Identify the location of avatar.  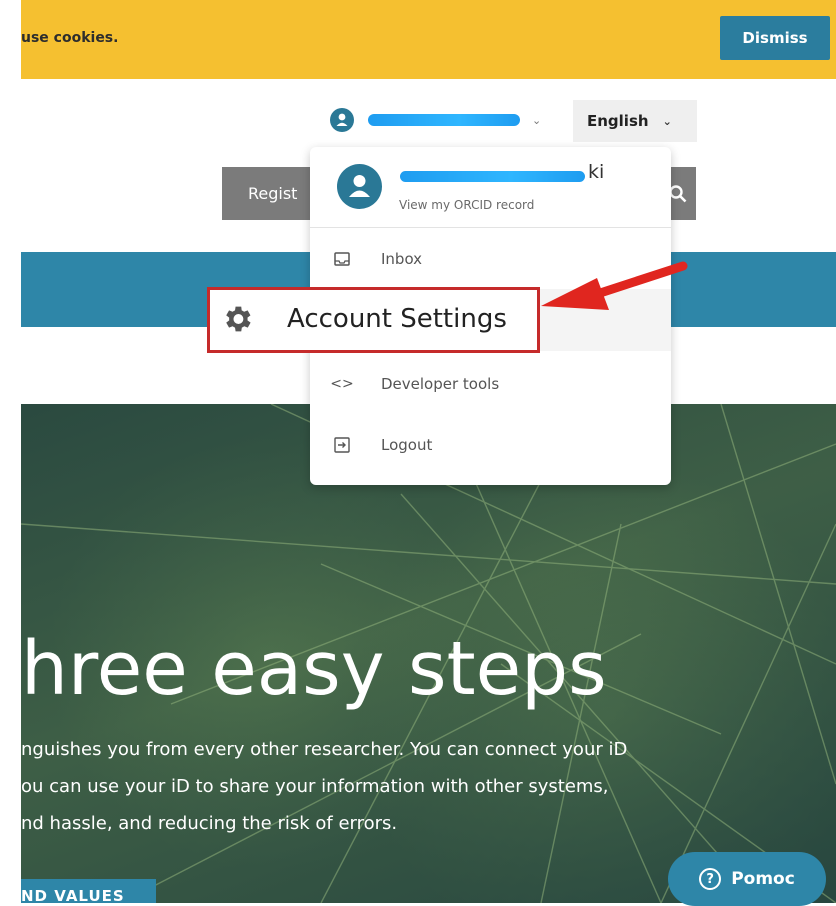
(359, 186).